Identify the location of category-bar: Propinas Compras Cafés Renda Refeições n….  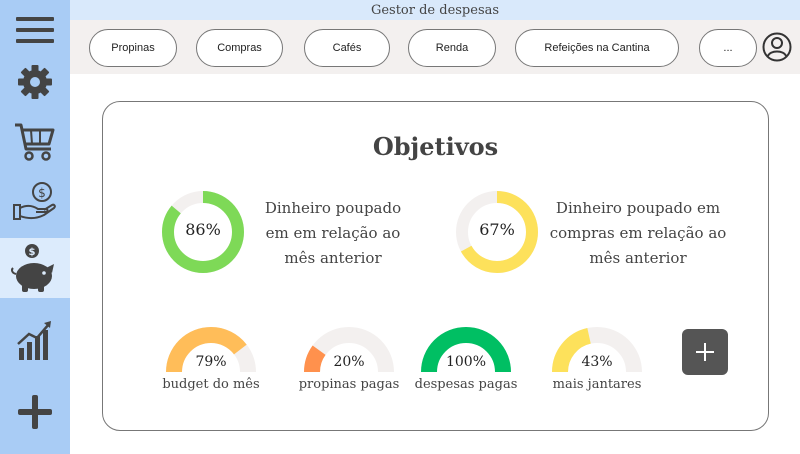
(435, 47).